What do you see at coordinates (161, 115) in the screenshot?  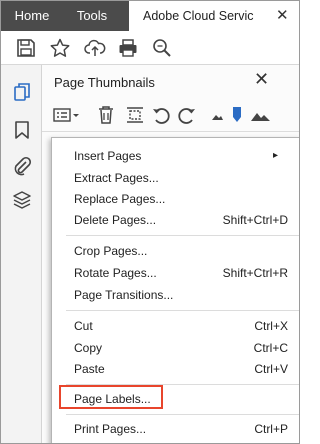 I see `rotate-left-icon` at bounding box center [161, 115].